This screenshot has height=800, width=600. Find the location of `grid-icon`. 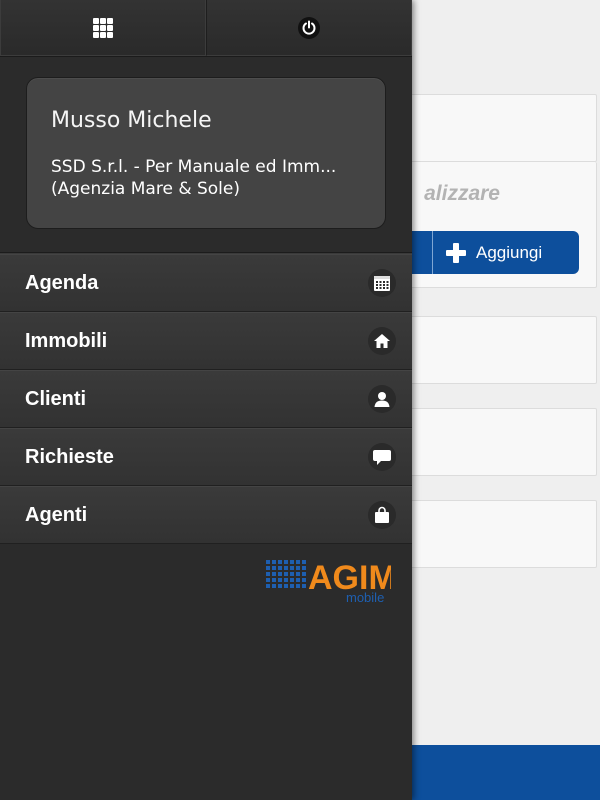

grid-icon is located at coordinates (103, 27).